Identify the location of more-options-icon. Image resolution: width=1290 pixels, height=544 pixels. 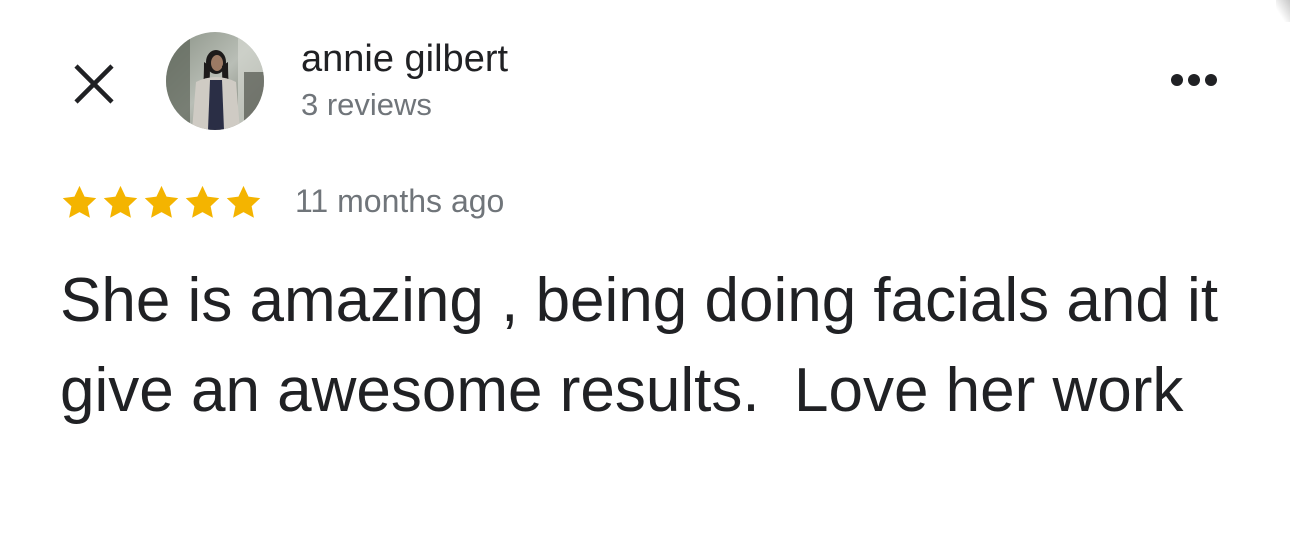
(1194, 80).